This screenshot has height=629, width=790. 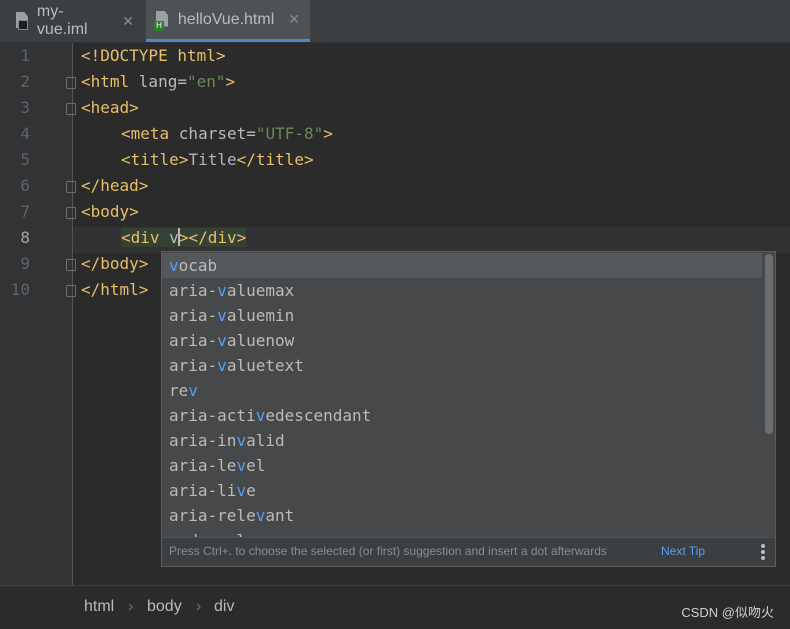 What do you see at coordinates (162, 20) in the screenshot?
I see `html-file-icon: H` at bounding box center [162, 20].